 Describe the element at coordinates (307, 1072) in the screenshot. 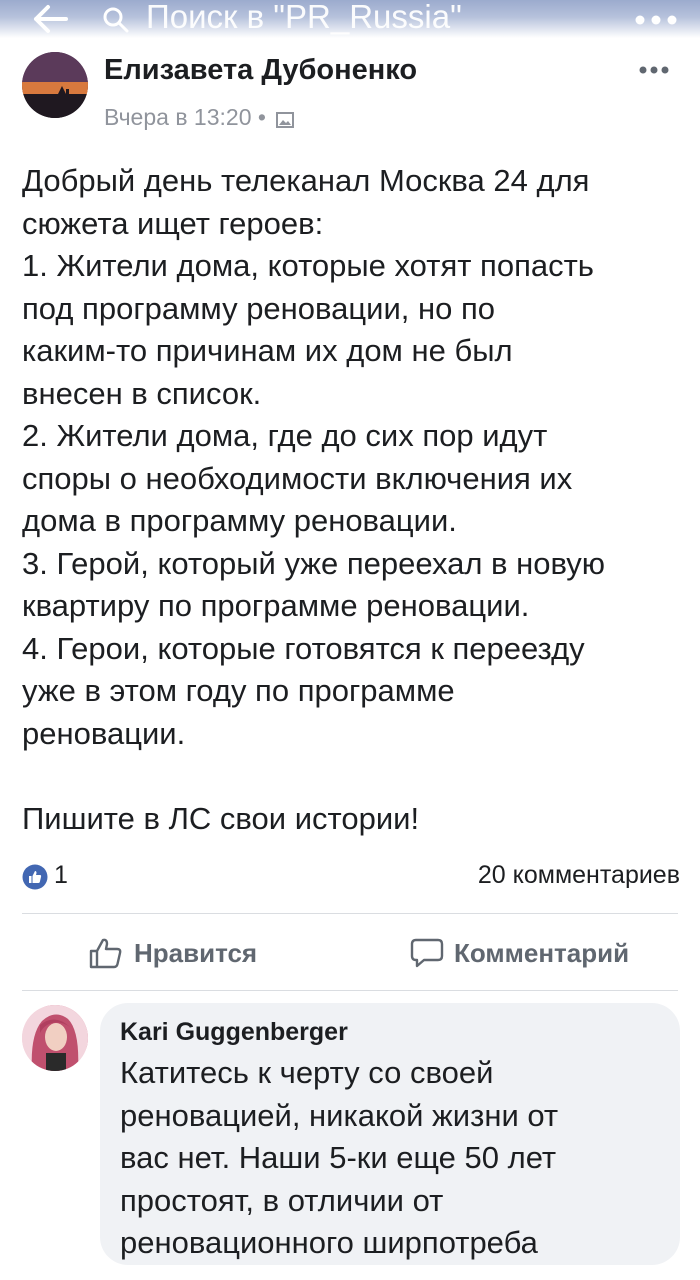

I see `comment-text-line: Катитесь к черту со своей` at that location.